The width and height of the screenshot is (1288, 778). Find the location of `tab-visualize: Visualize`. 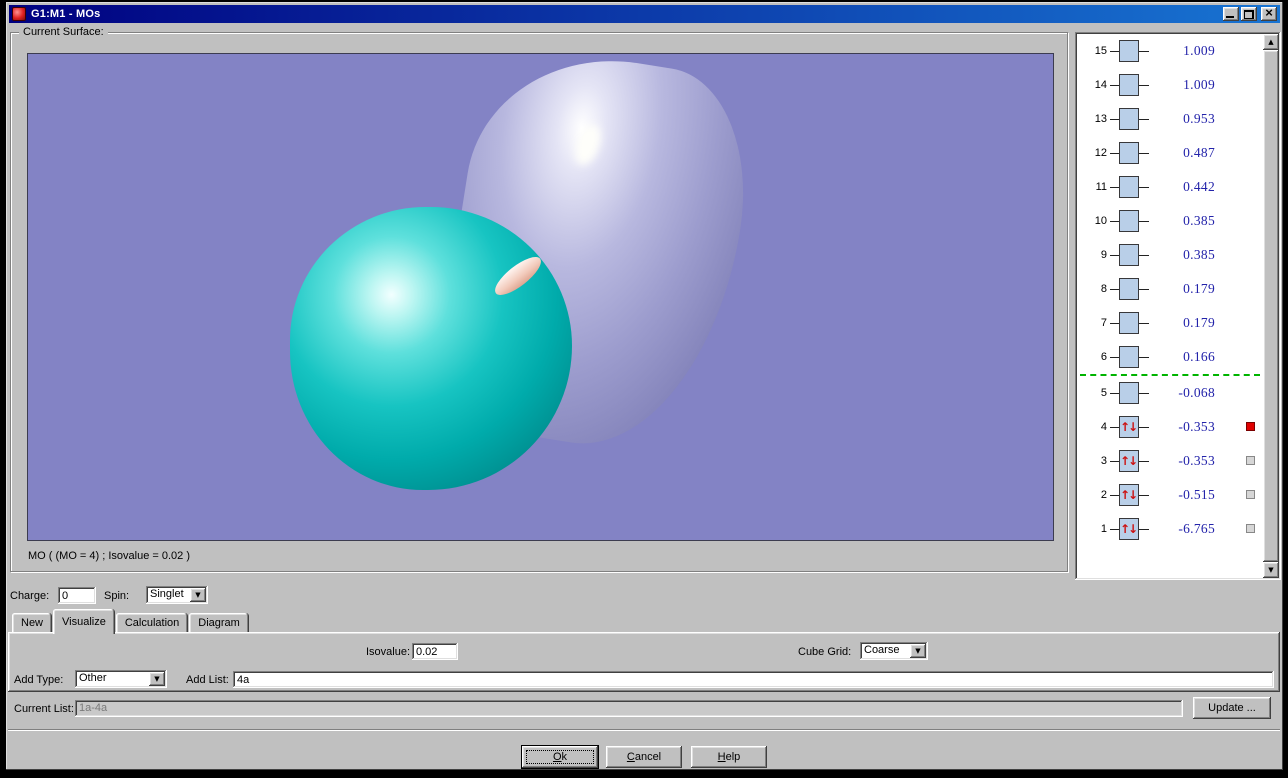

tab-visualize: Visualize is located at coordinates (84, 621).